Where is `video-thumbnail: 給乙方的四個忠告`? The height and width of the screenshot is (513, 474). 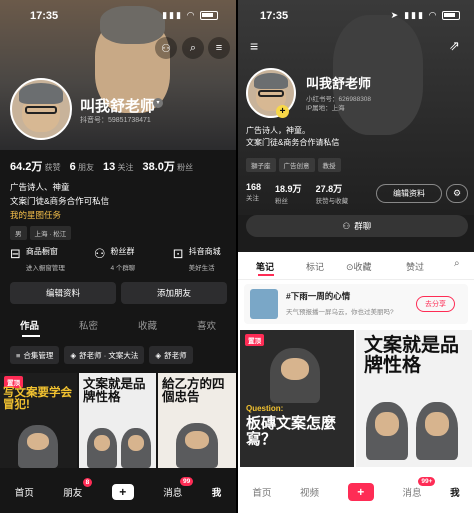
video-thumbnail: 給乙方的四個忠告 is located at coordinates (197, 420).